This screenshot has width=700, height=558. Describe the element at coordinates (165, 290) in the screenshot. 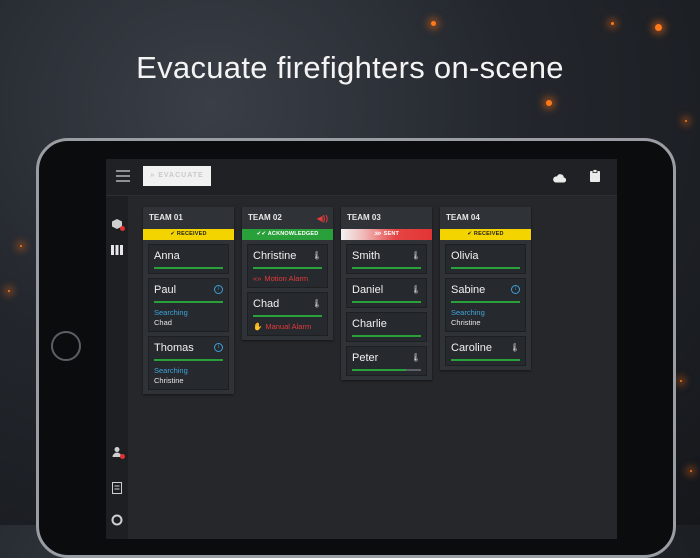

I see `member-name: Paul` at that location.